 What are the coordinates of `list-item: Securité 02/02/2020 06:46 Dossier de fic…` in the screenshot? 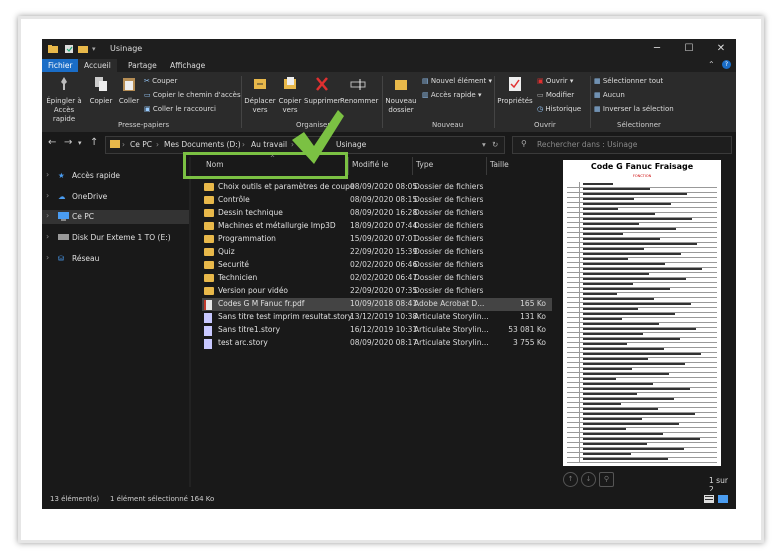 It's located at (377, 265).